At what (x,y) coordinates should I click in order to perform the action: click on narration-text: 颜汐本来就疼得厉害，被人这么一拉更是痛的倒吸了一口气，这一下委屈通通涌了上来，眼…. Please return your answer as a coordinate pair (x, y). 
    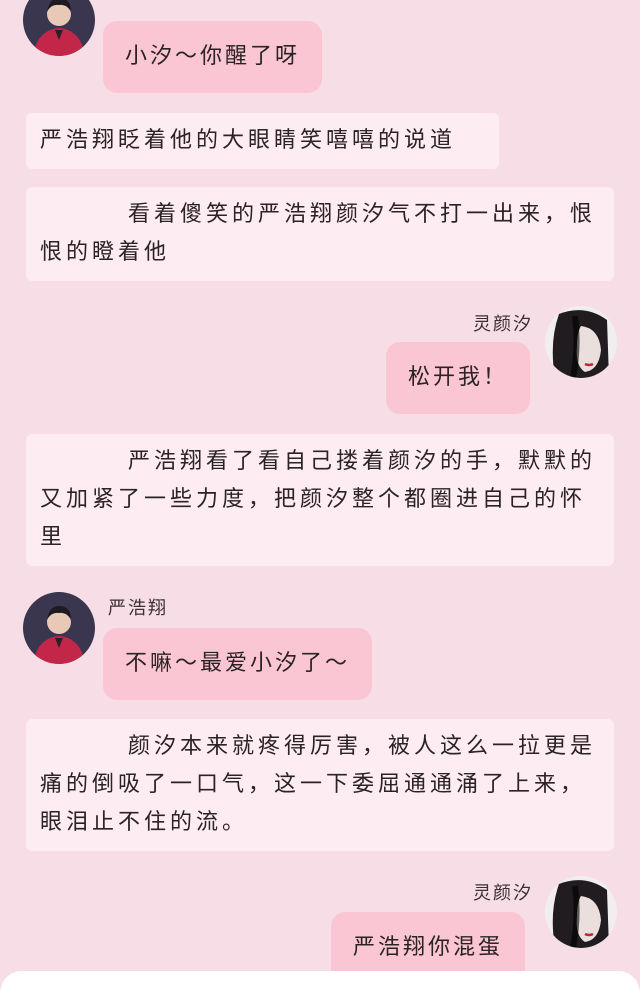
    Looking at the image, I should click on (320, 785).